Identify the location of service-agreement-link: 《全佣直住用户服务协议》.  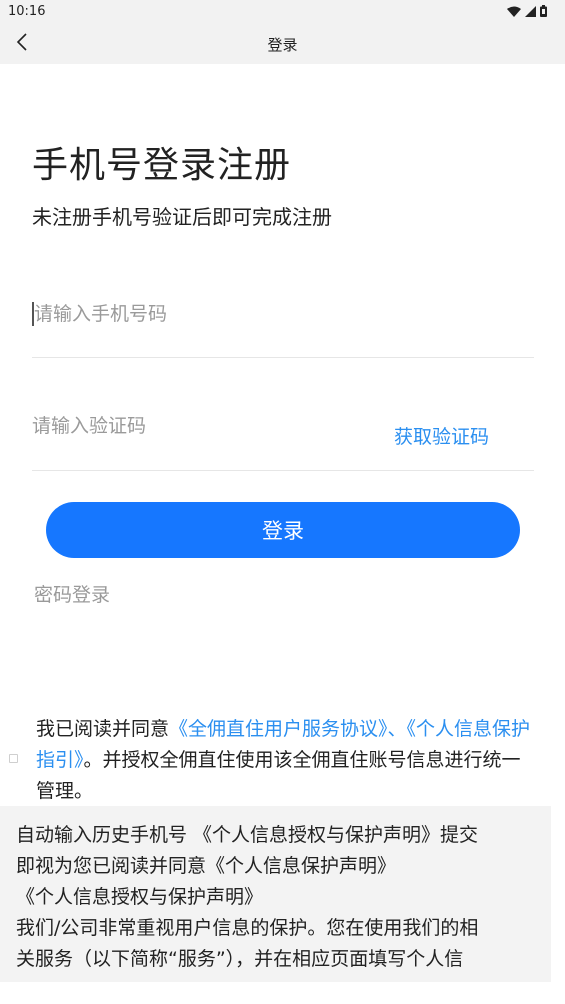
(278, 729).